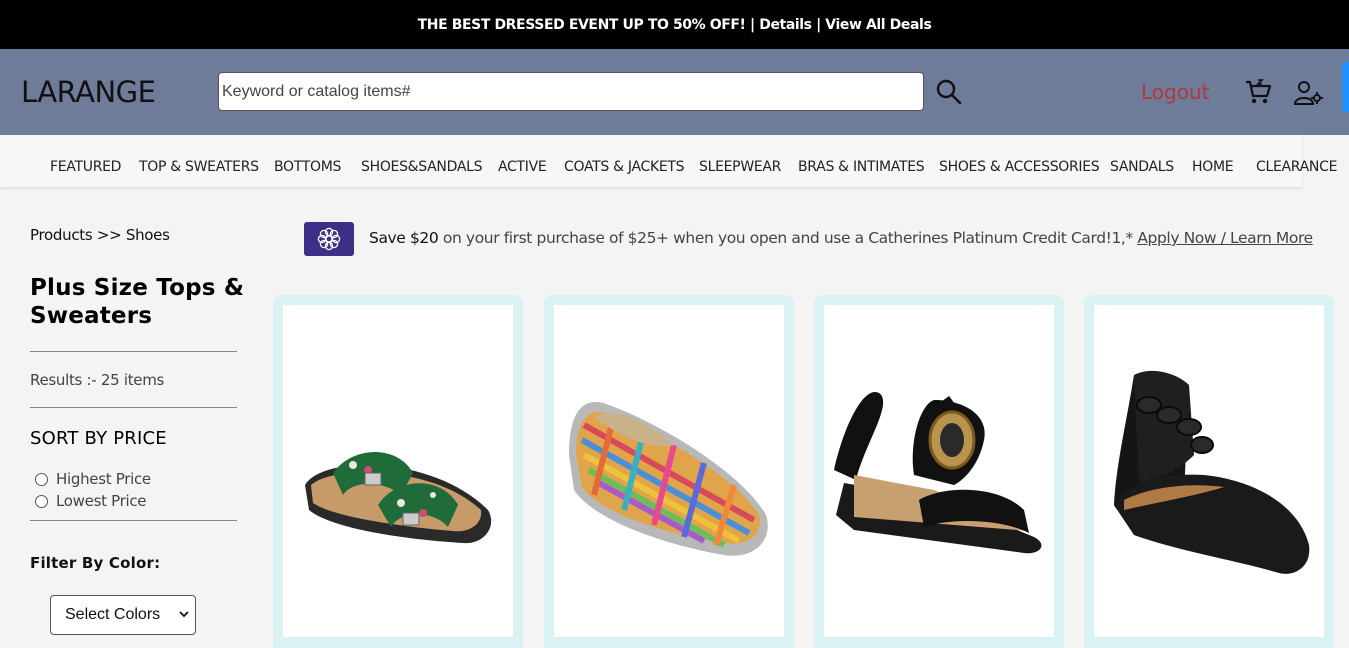 The image size is (1349, 648). Describe the element at coordinates (1213, 167) in the screenshot. I see `nav-item-home: HOME` at that location.